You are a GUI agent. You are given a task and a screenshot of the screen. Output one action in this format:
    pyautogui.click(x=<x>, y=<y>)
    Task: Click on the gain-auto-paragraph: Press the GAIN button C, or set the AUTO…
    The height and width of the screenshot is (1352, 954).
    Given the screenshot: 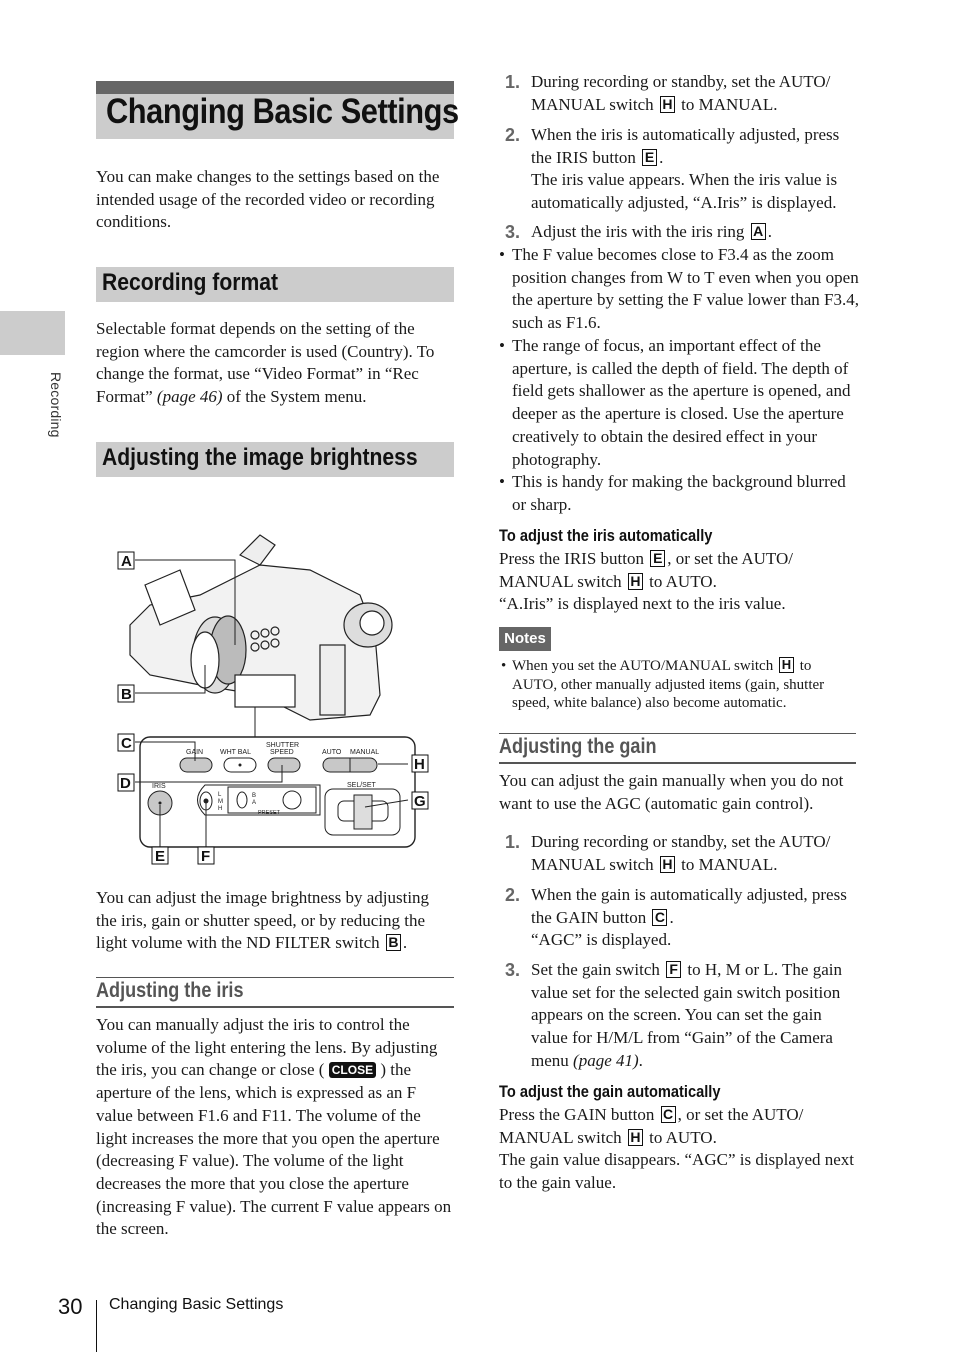 What is the action you would take?
    pyautogui.click(x=679, y=1149)
    